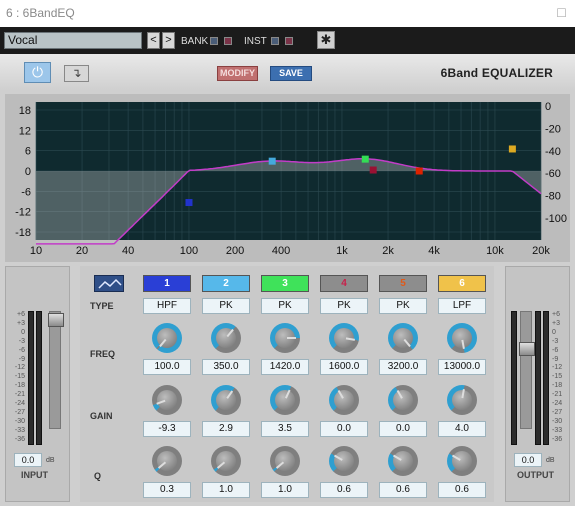 The height and width of the screenshot is (506, 575). What do you see at coordinates (56, 320) in the screenshot?
I see `input-fader-handle` at bounding box center [56, 320].